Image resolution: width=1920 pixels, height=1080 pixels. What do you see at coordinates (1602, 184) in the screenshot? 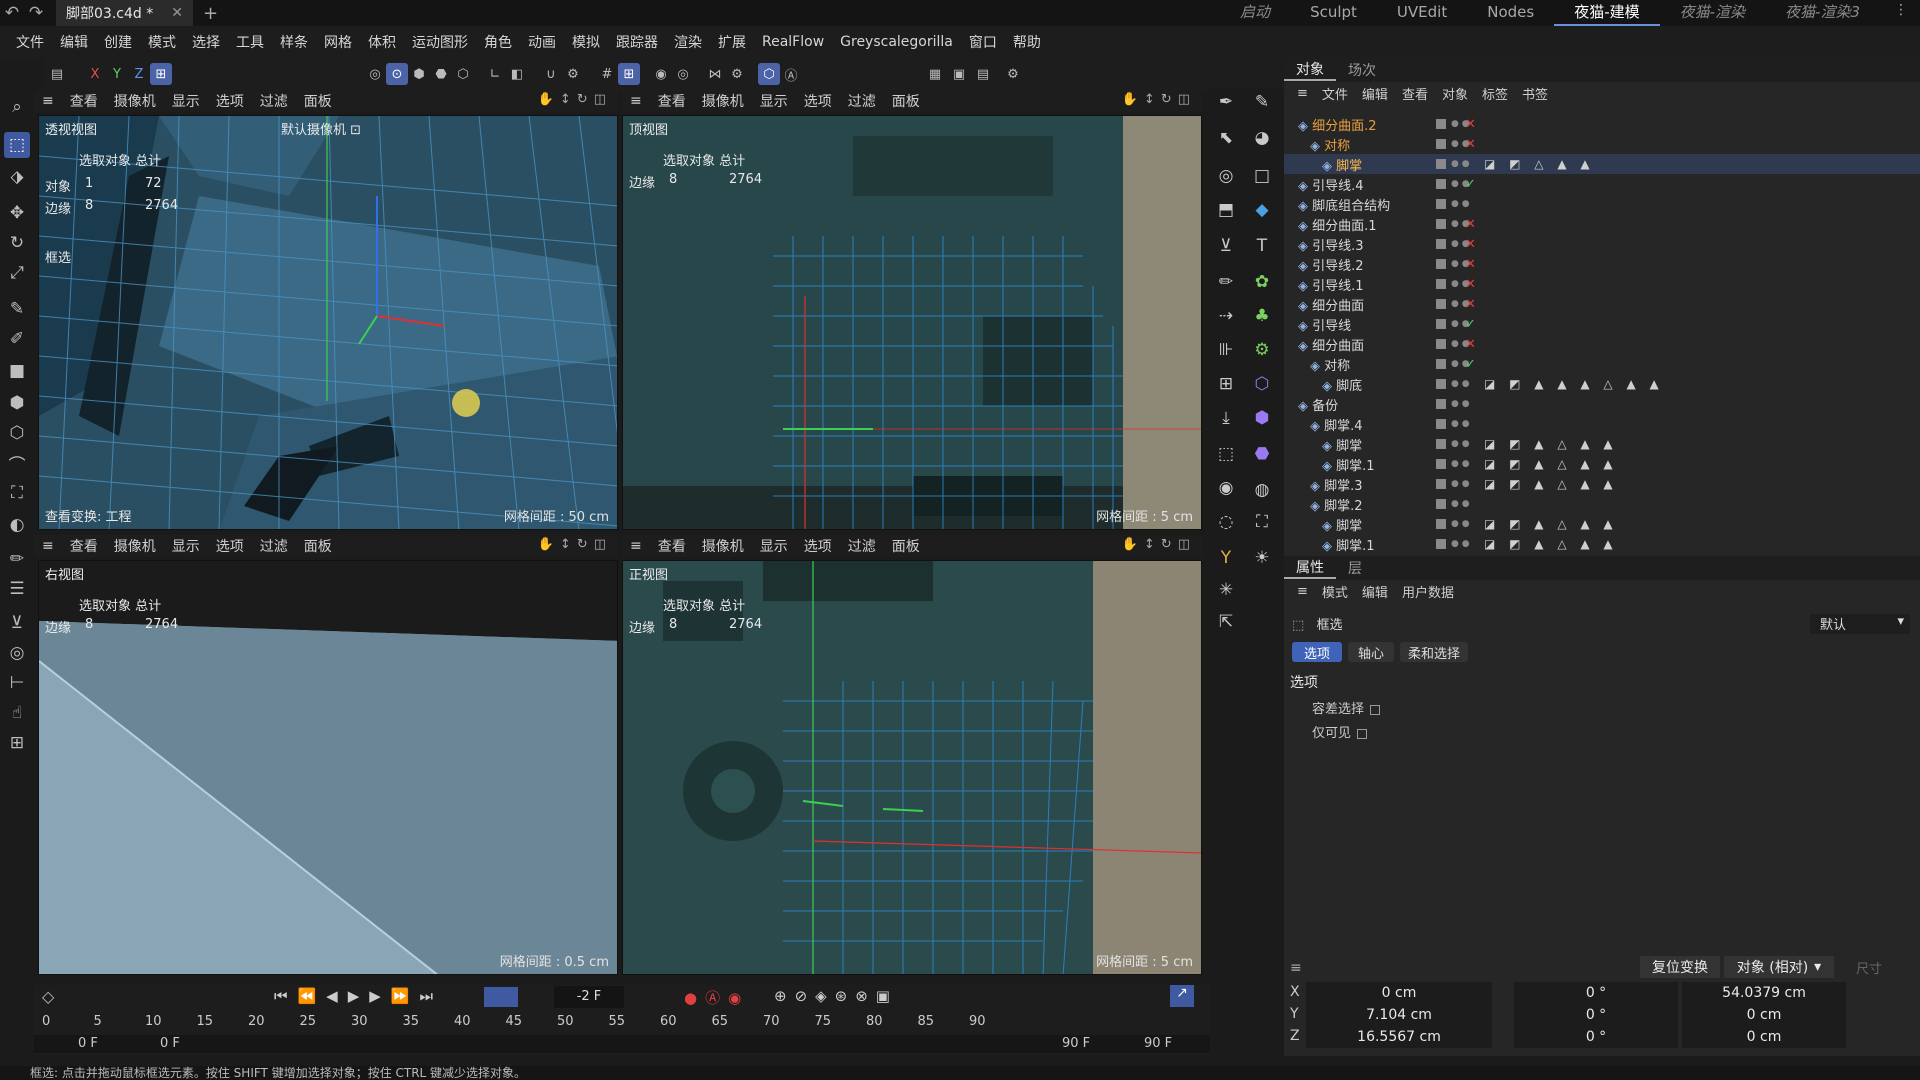
I see `object-row: ◈ 引导线.4 ● ● ✓` at bounding box center [1602, 184].